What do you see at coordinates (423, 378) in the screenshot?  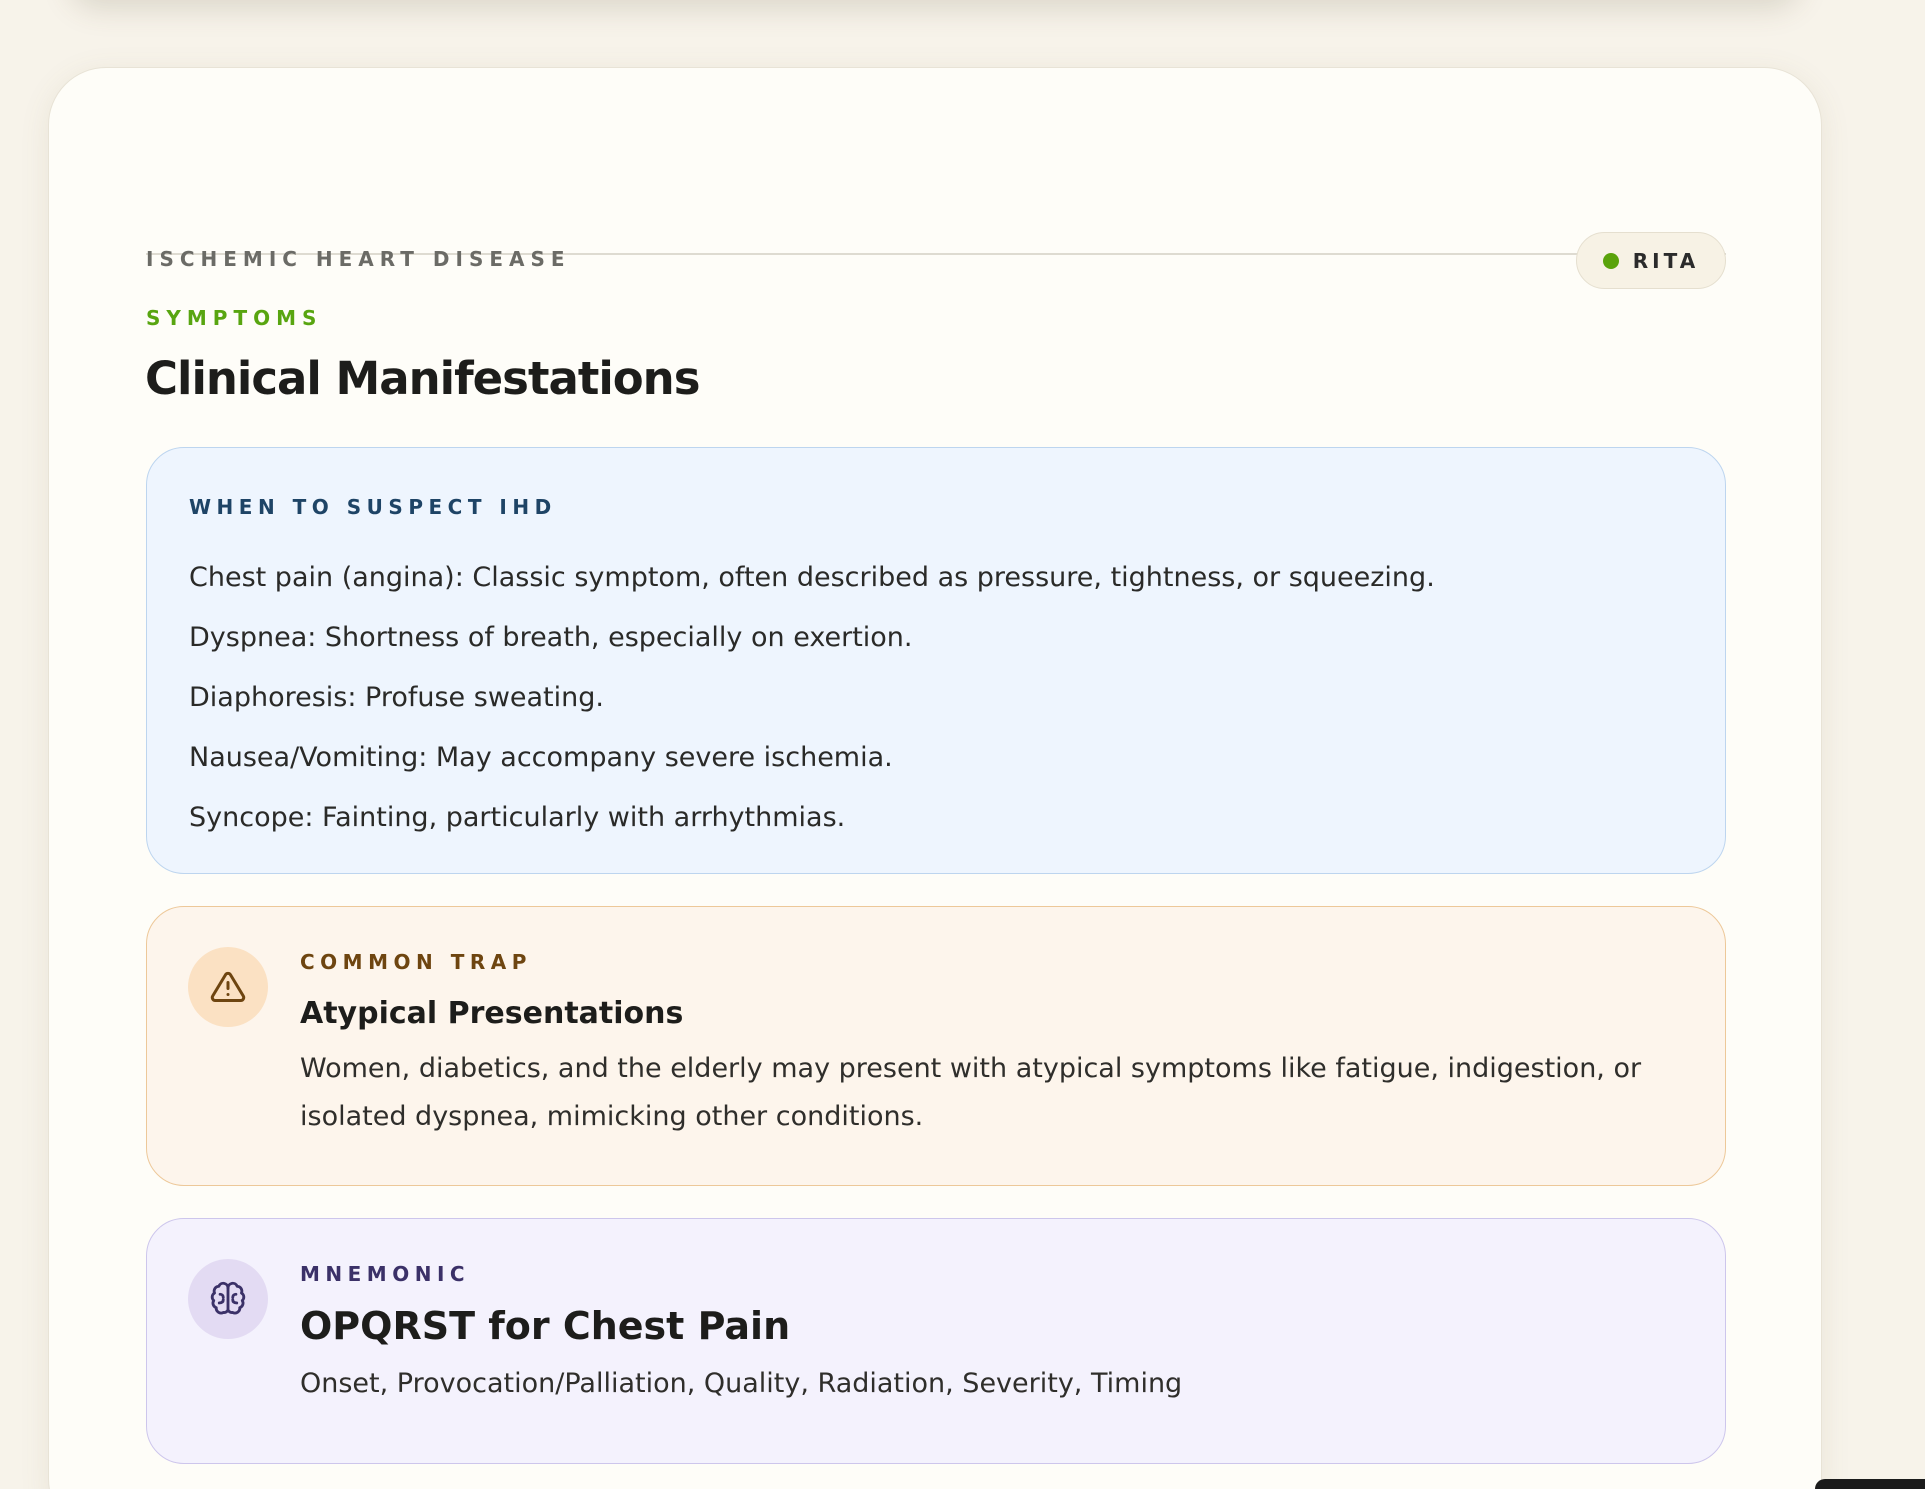 I see `section-title: Clinical Manifestations` at bounding box center [423, 378].